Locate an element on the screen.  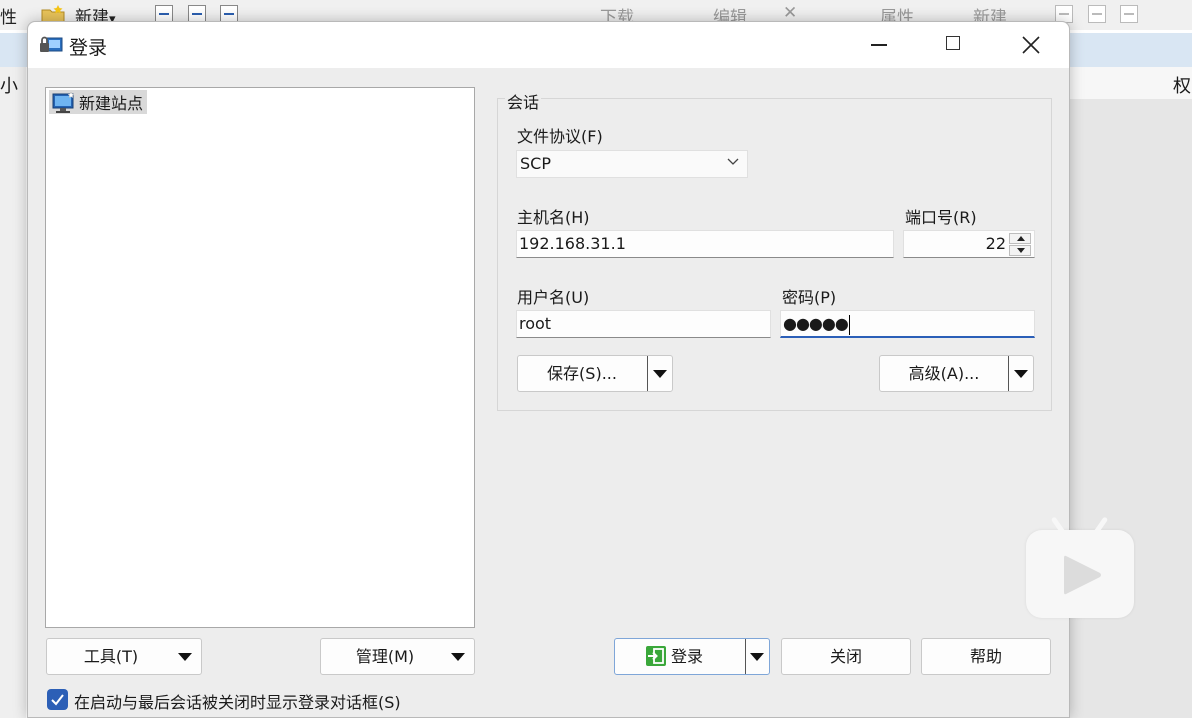
protocol-label: 文件协议(F) is located at coordinates (560, 136).